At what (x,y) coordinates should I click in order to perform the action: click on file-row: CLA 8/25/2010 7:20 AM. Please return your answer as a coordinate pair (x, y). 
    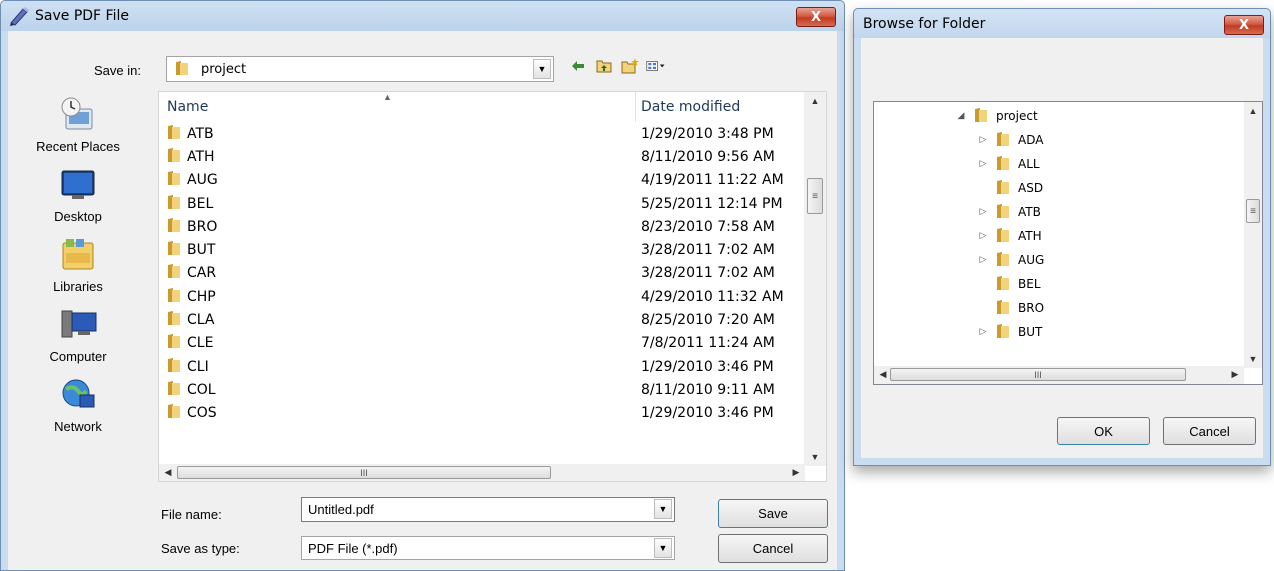
    Looking at the image, I should click on (482, 319).